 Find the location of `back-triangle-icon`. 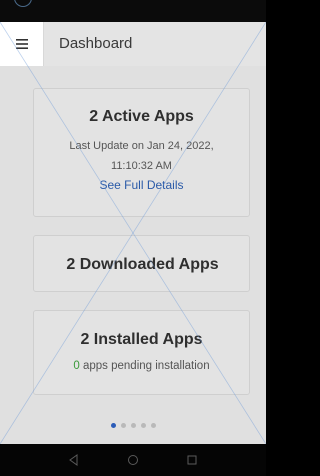

back-triangle-icon is located at coordinates (74, 460).